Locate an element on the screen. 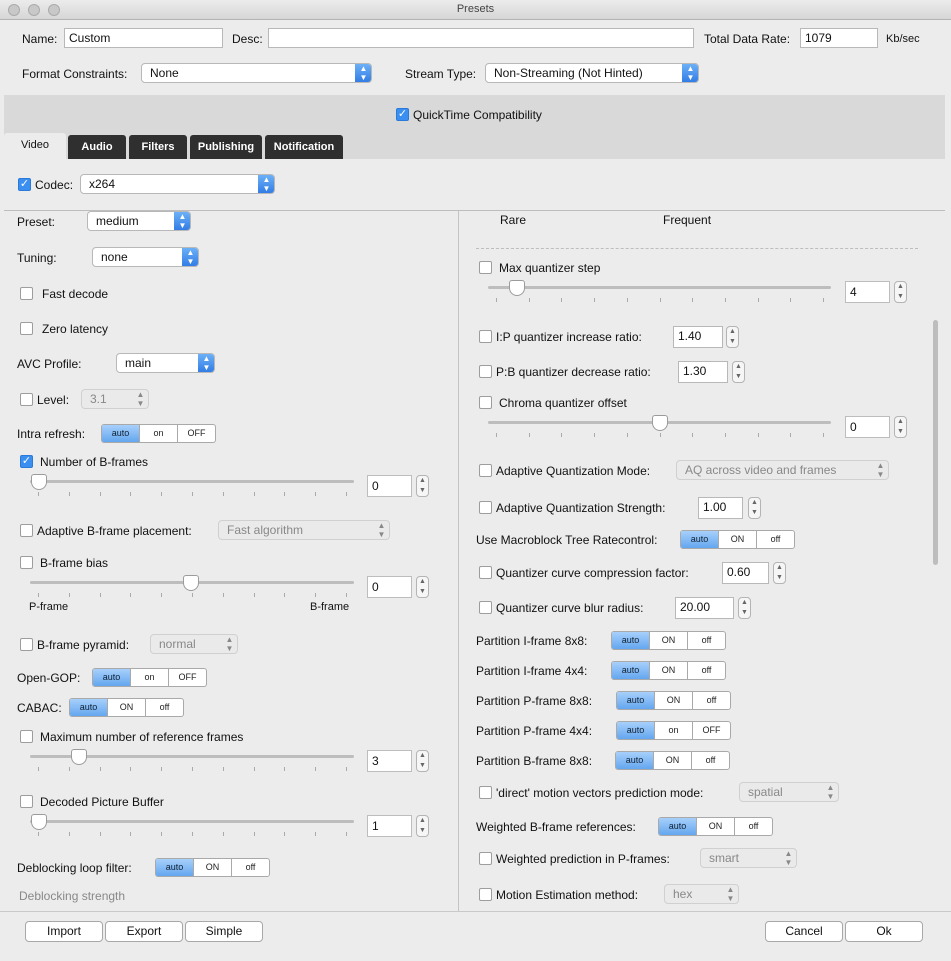 This screenshot has width=951, height=961. qblur-checkbox is located at coordinates (485, 607).